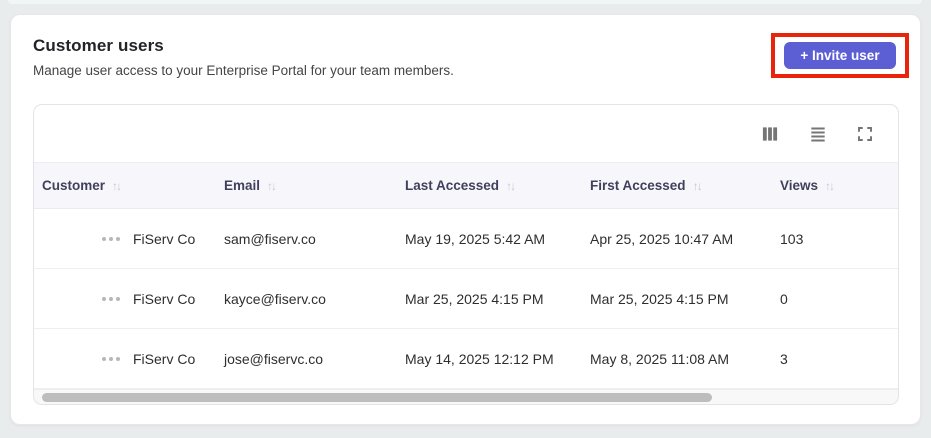  I want to click on cell-views: 3, so click(784, 358).